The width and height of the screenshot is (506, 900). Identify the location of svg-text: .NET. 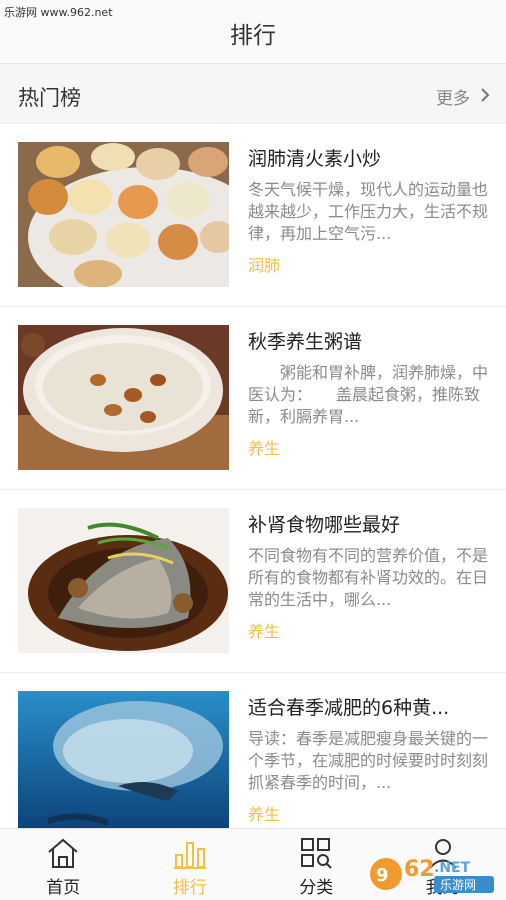
(452, 868).